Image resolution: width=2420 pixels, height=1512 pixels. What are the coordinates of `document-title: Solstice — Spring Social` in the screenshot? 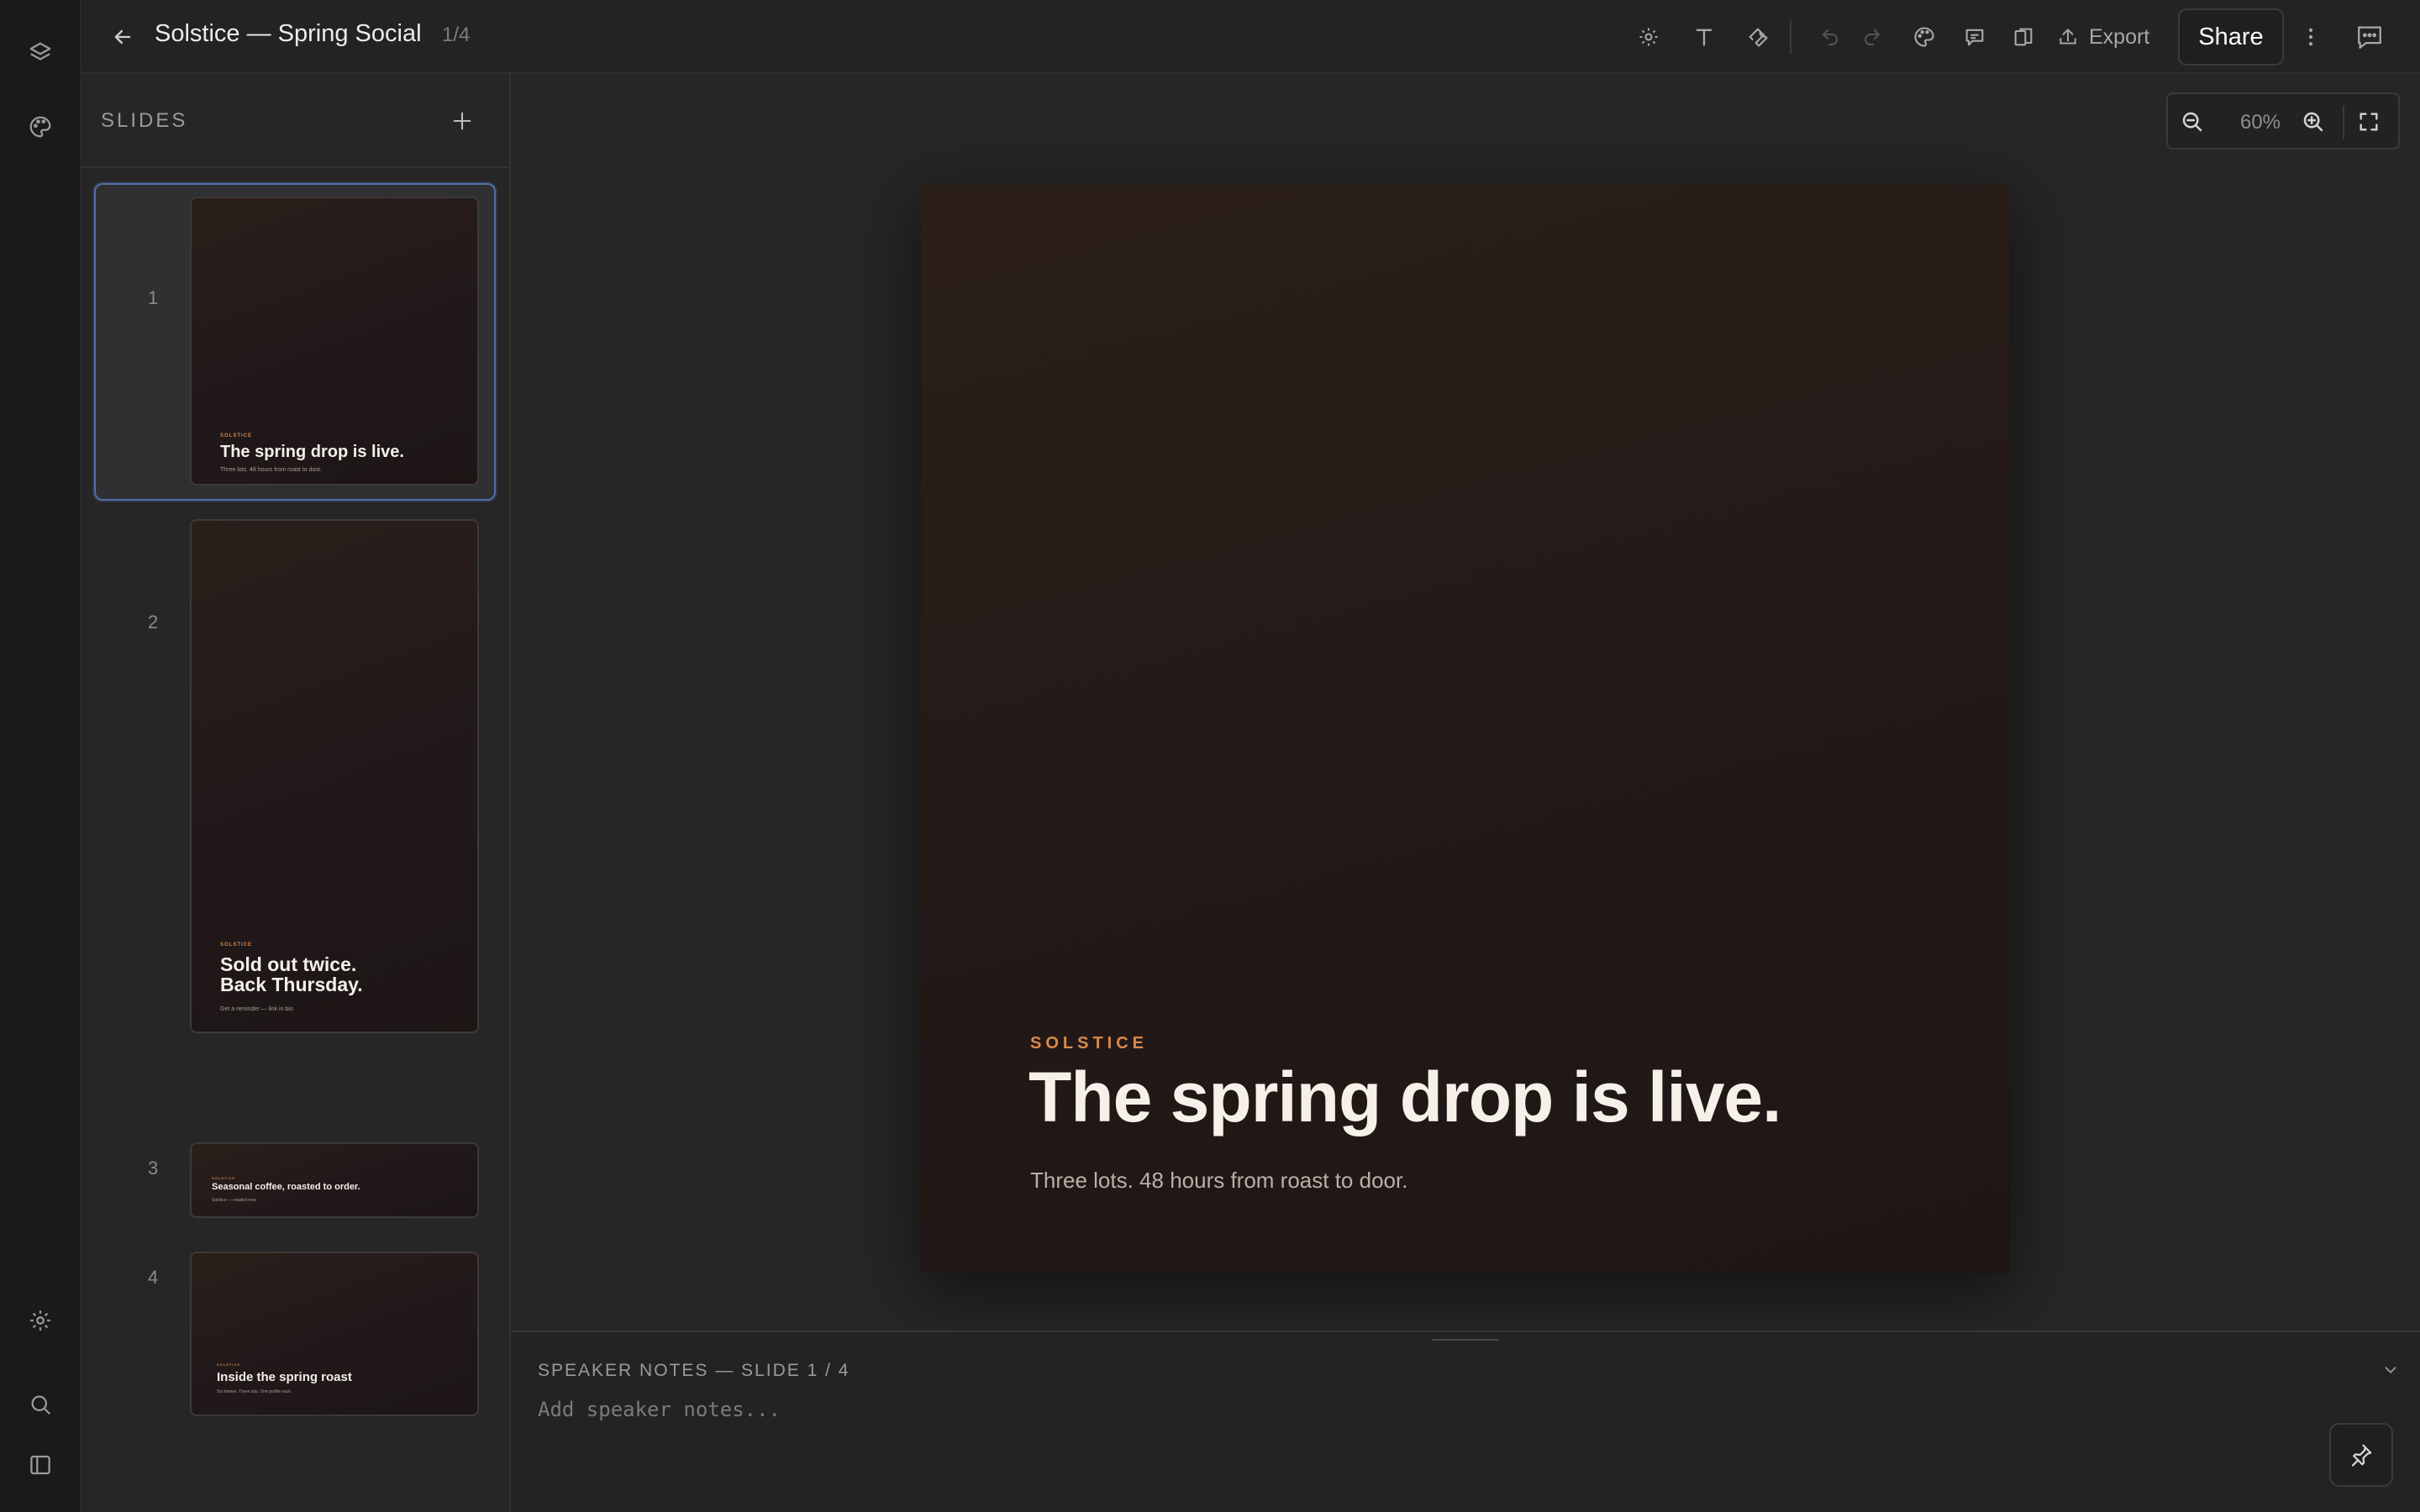 It's located at (288, 34).